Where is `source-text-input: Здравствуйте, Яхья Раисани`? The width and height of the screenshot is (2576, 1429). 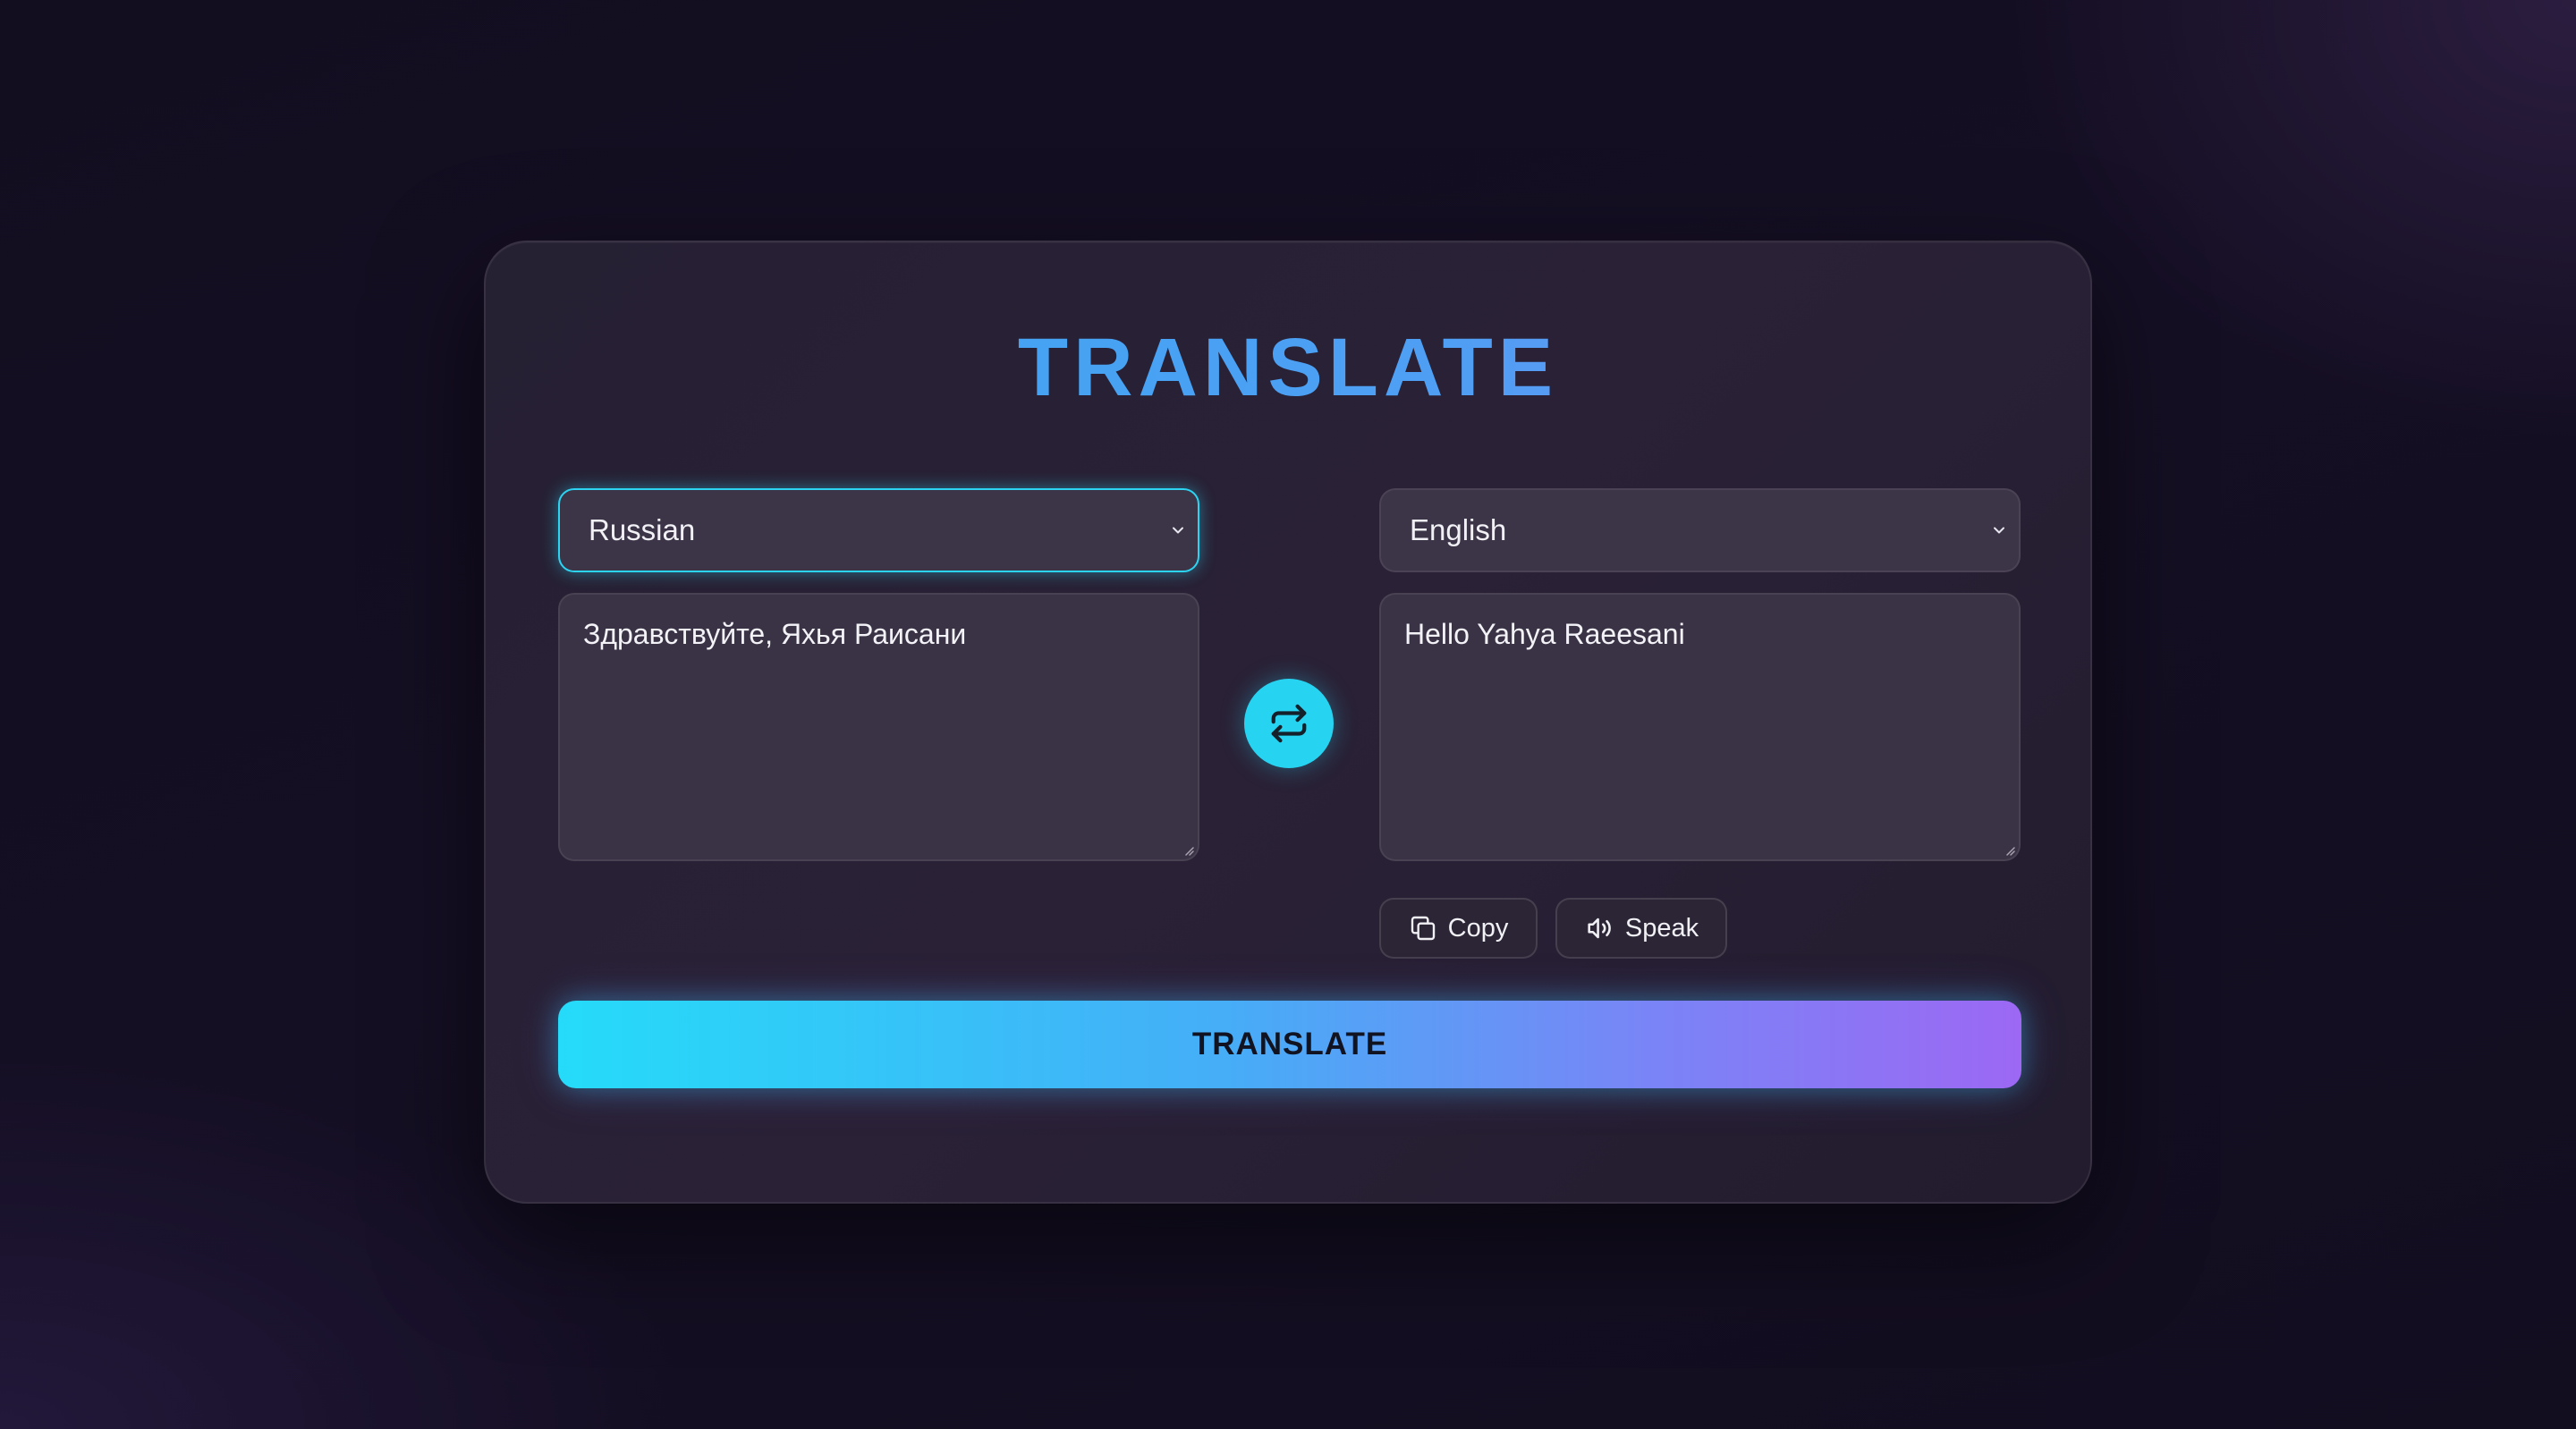 source-text-input: Здравствуйте, Яхья Раисани is located at coordinates (878, 727).